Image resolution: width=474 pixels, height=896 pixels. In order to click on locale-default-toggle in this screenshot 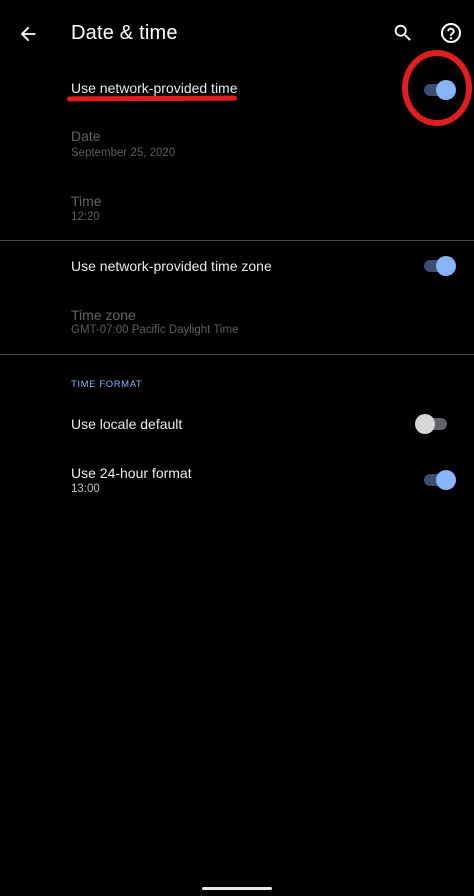, I will do `click(432, 423)`.